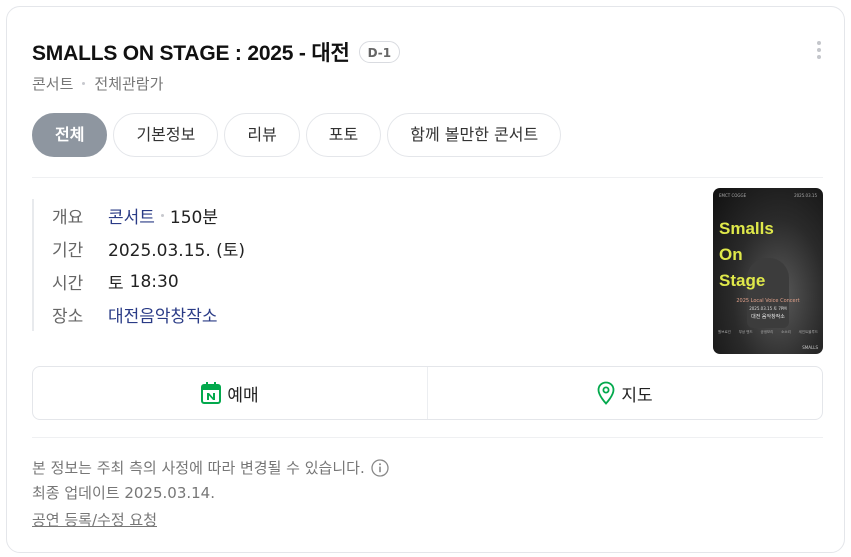 The width and height of the screenshot is (851, 557). I want to click on title-row: SMALLS ON STAGE : 2025 - 대전 D-1, so click(216, 52).